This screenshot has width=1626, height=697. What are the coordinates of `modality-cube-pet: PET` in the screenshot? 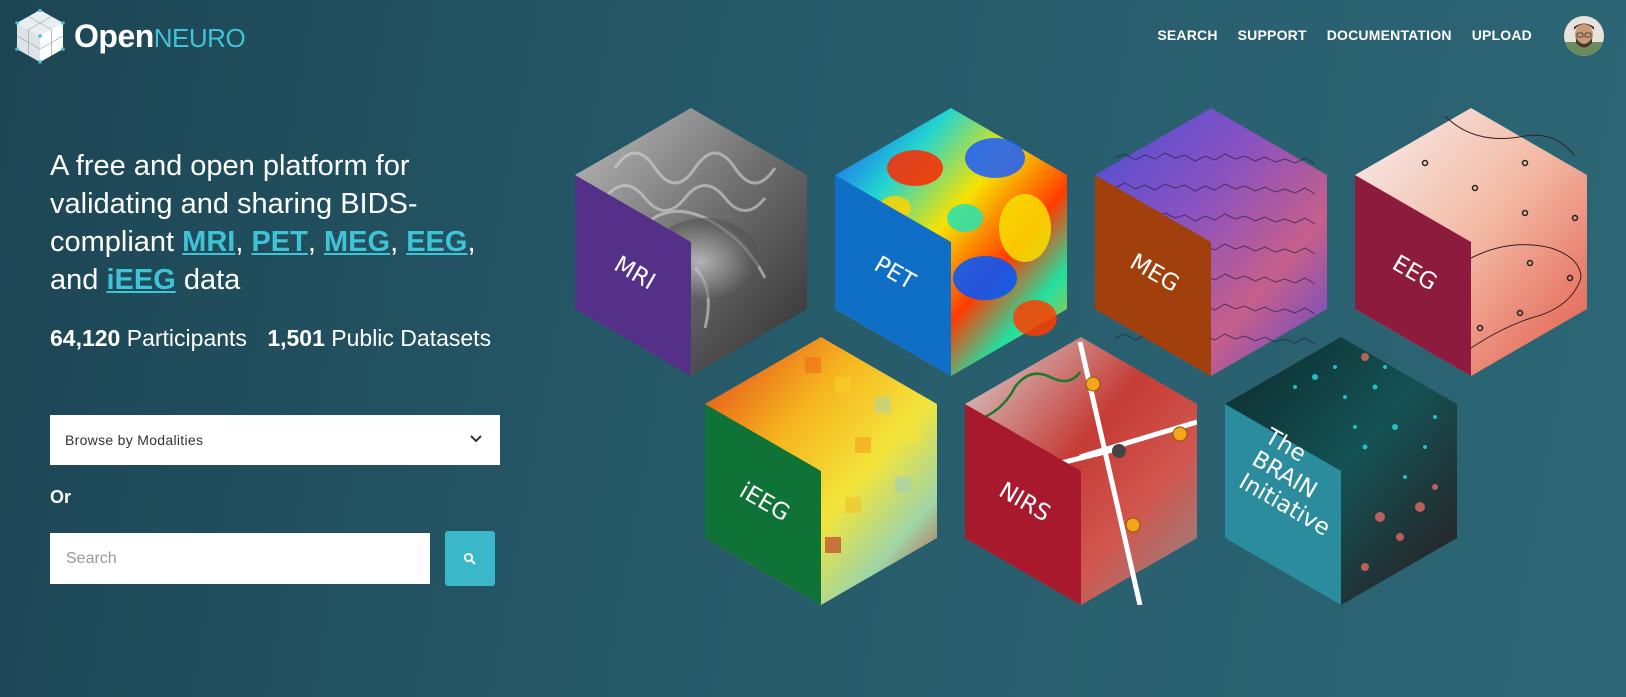 It's located at (951, 242).